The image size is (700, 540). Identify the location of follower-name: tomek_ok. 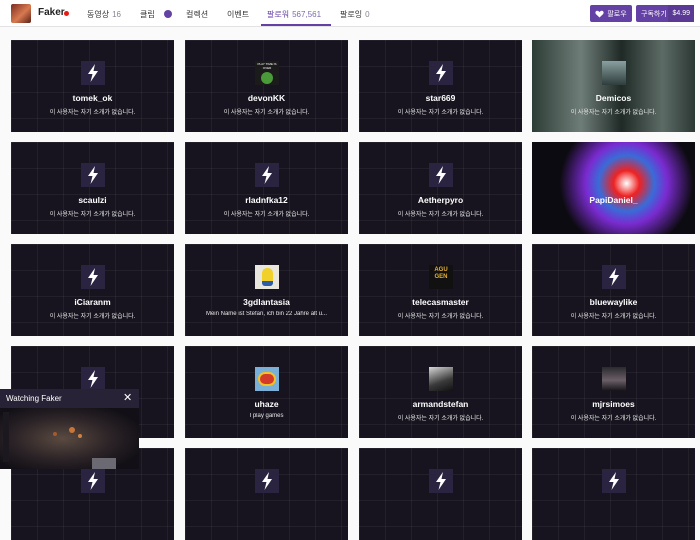
(92, 98).